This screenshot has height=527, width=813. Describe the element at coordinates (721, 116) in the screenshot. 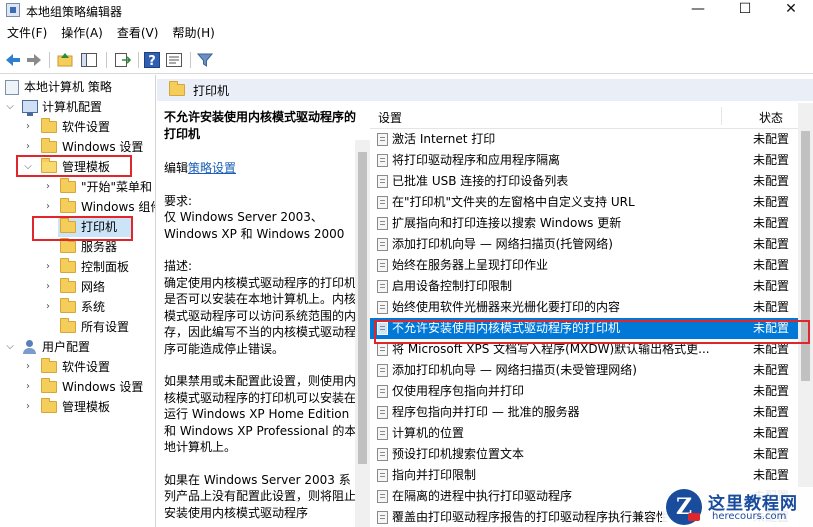

I see `column-divider` at that location.